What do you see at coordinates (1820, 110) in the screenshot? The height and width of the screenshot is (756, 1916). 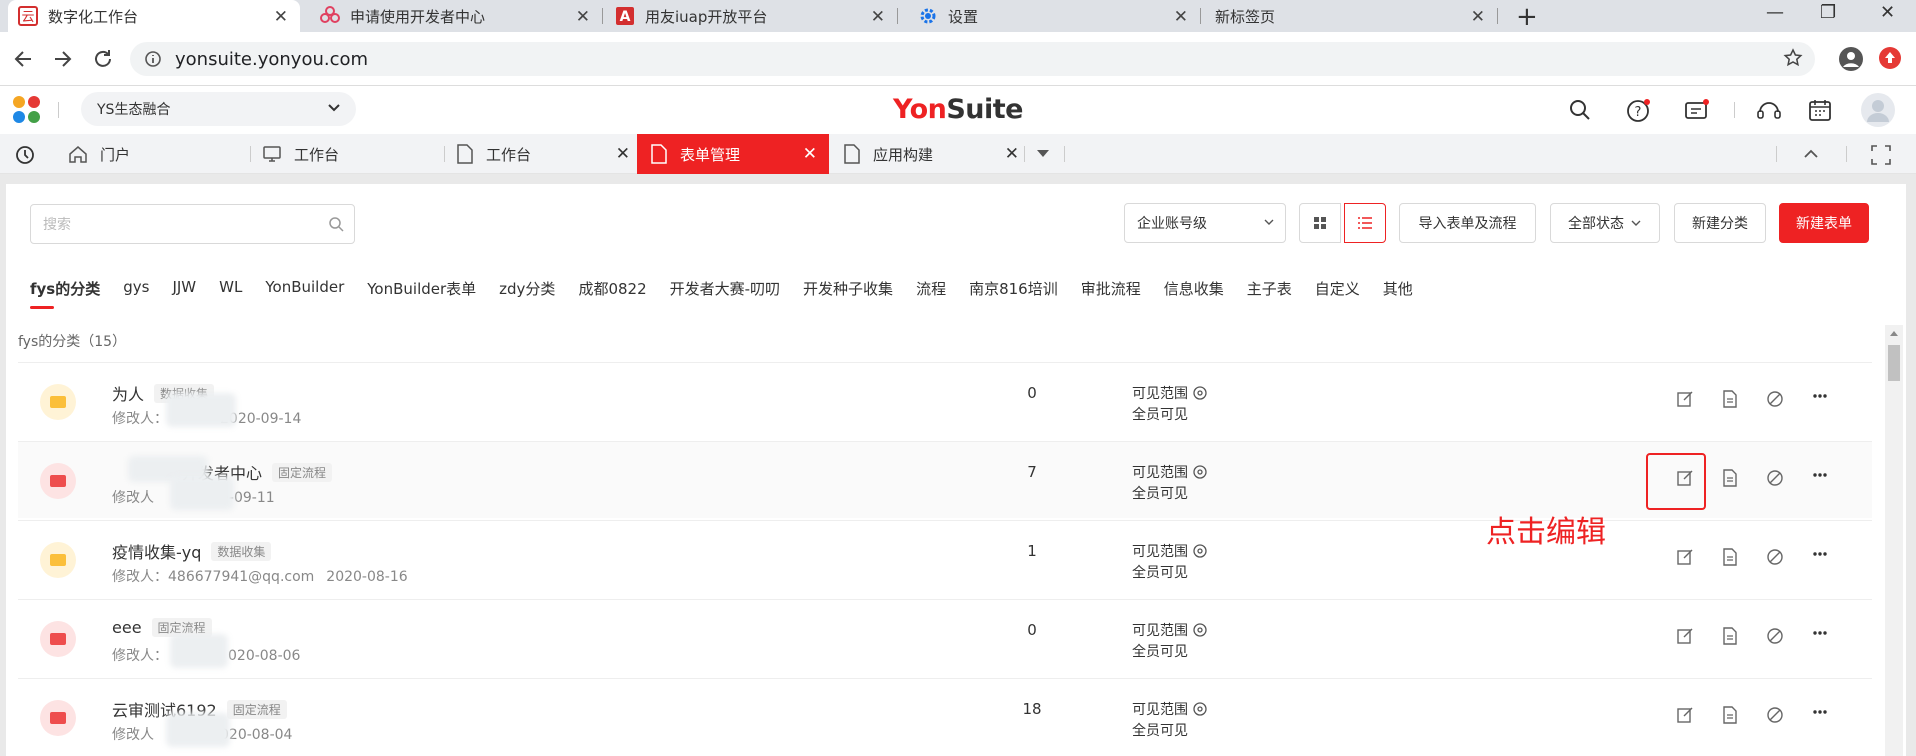 I see `calendar-icon` at bounding box center [1820, 110].